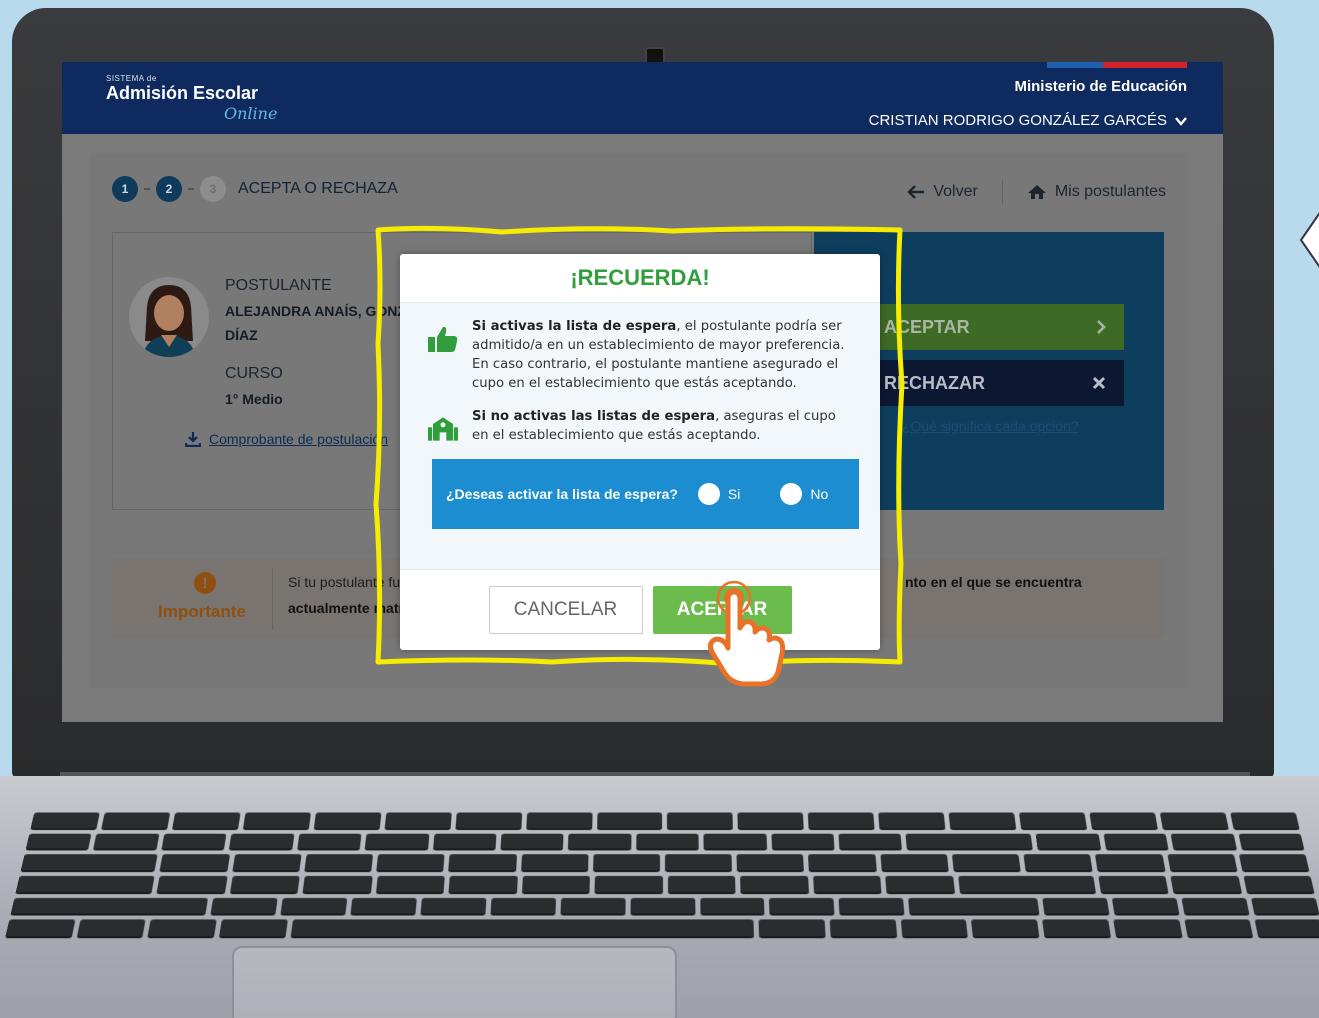 The width and height of the screenshot is (1319, 1018). What do you see at coordinates (1110, 192) in the screenshot?
I see `my-applicants-label: Mis postulantes` at bounding box center [1110, 192].